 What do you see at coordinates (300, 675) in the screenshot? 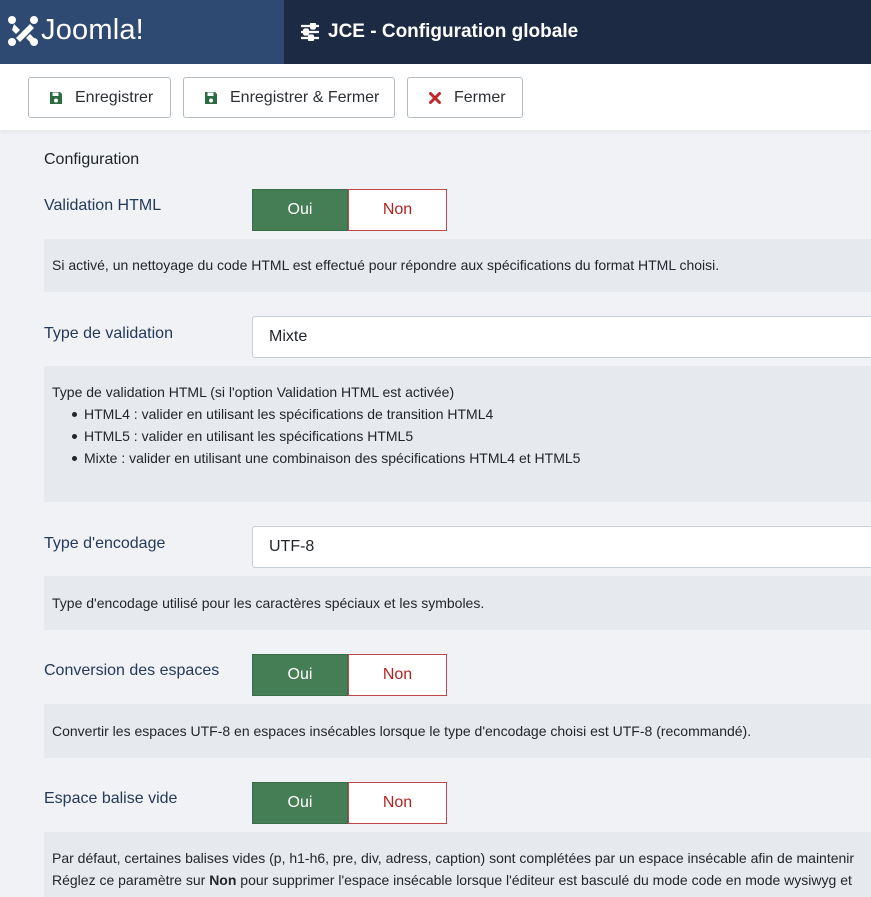
I see `space-conversion-yes: Oui` at bounding box center [300, 675].